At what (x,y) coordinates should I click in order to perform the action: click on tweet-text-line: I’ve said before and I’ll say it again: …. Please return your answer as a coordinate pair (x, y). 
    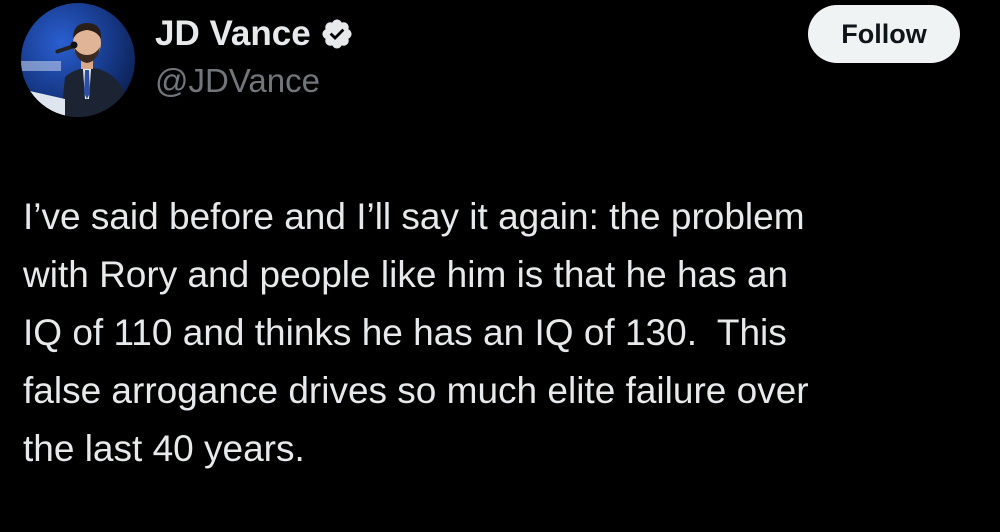
    Looking at the image, I should click on (414, 216).